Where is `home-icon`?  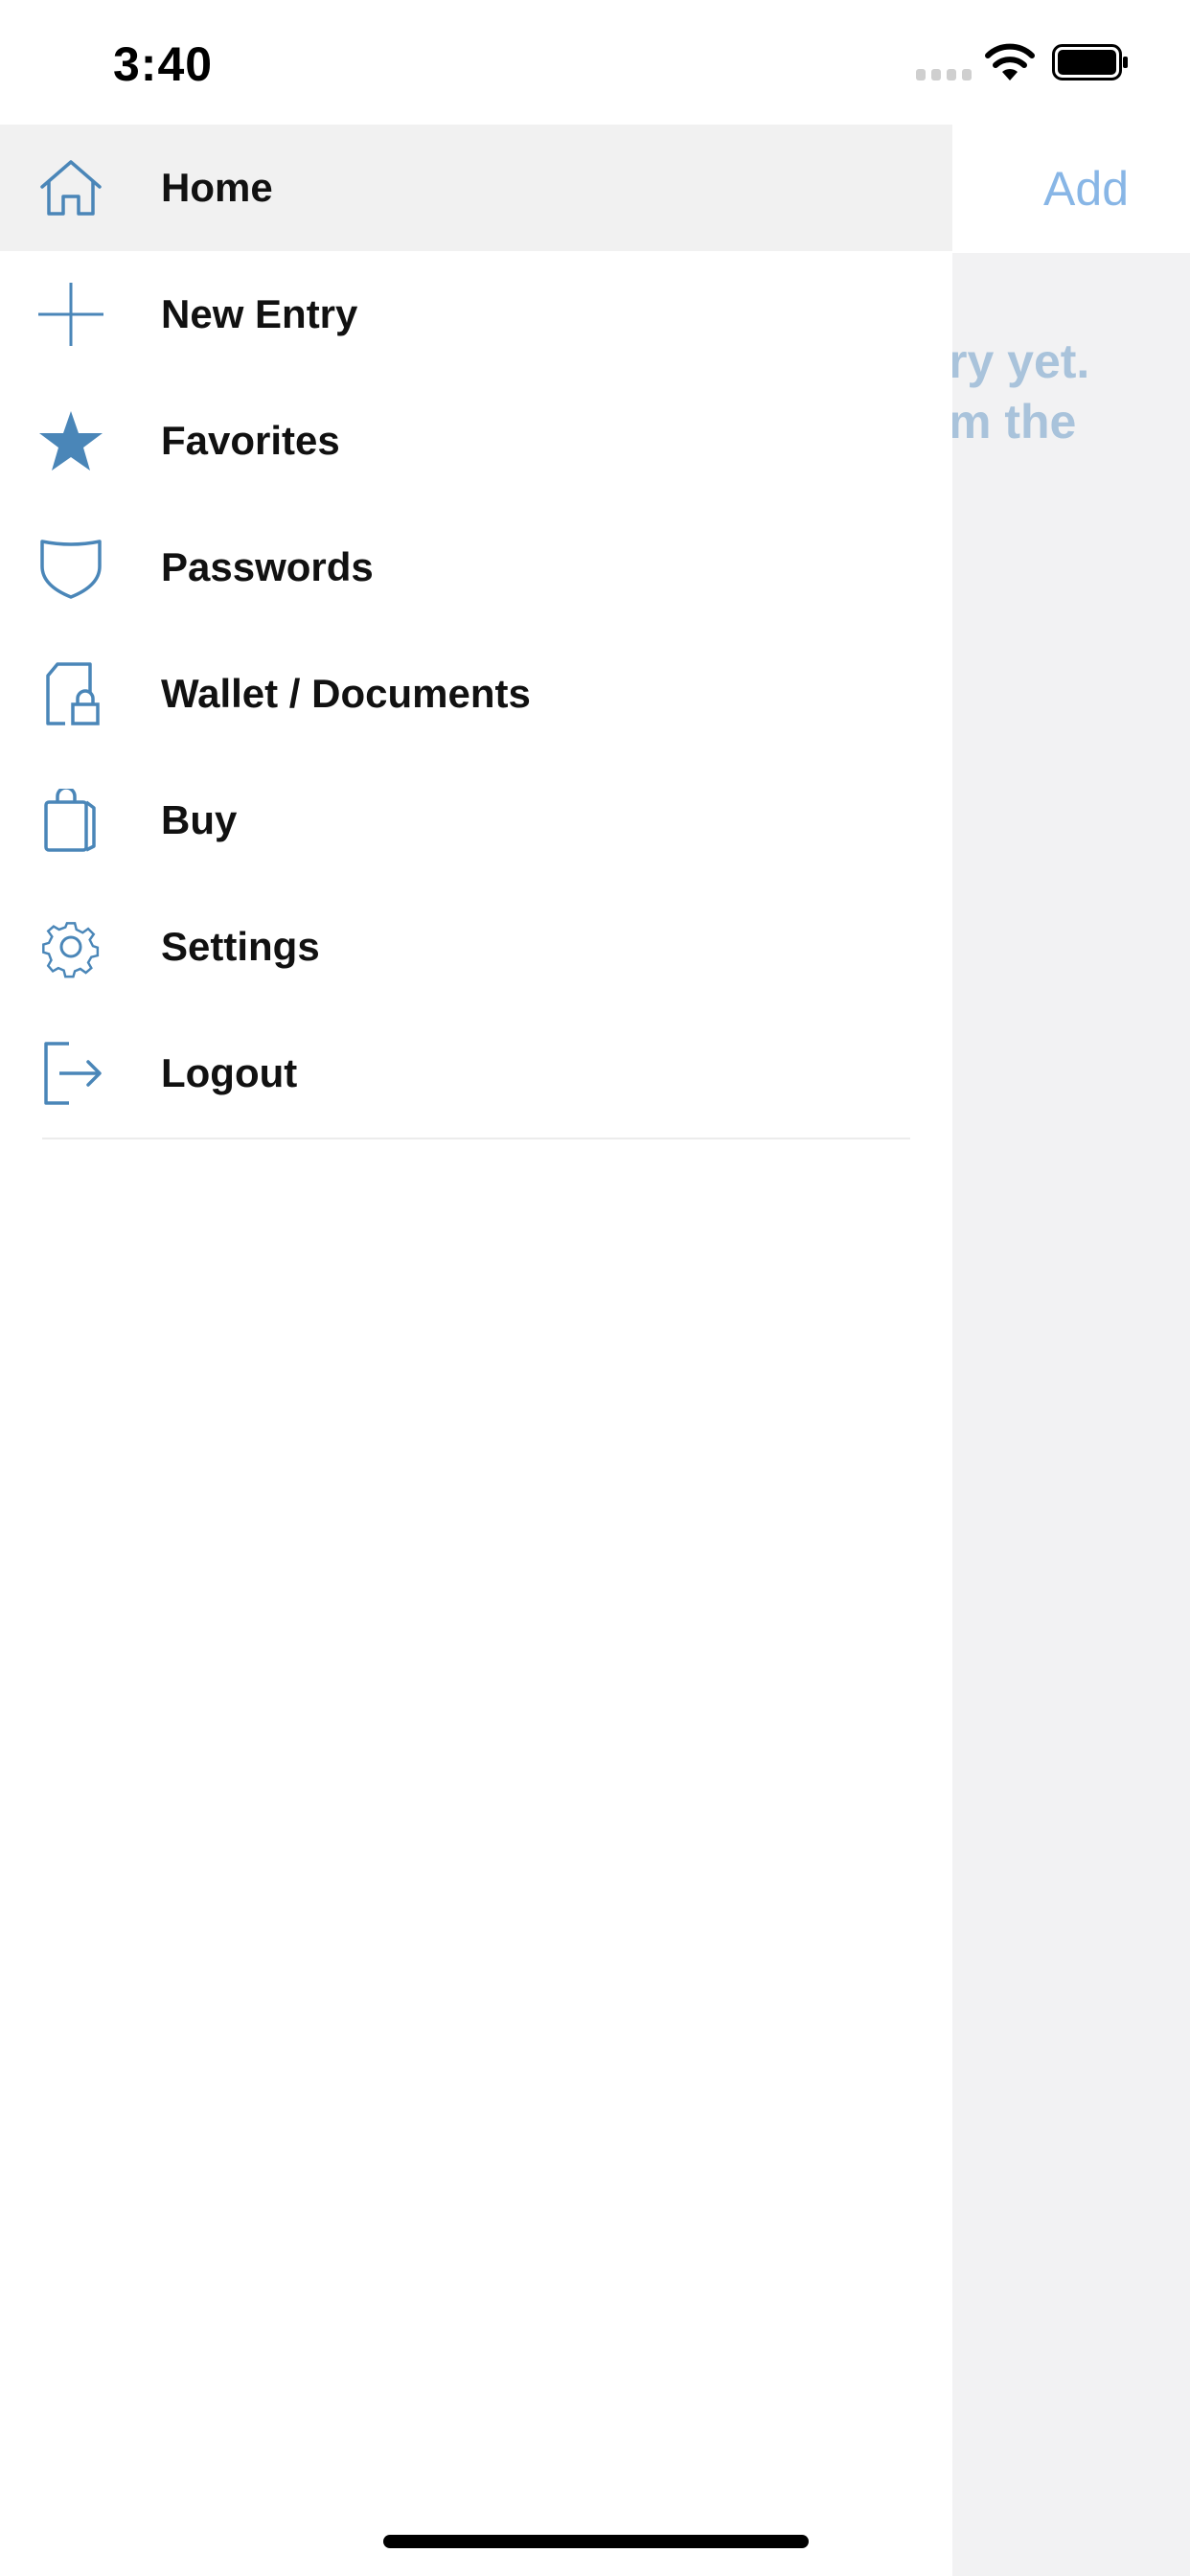
home-icon is located at coordinates (71, 188).